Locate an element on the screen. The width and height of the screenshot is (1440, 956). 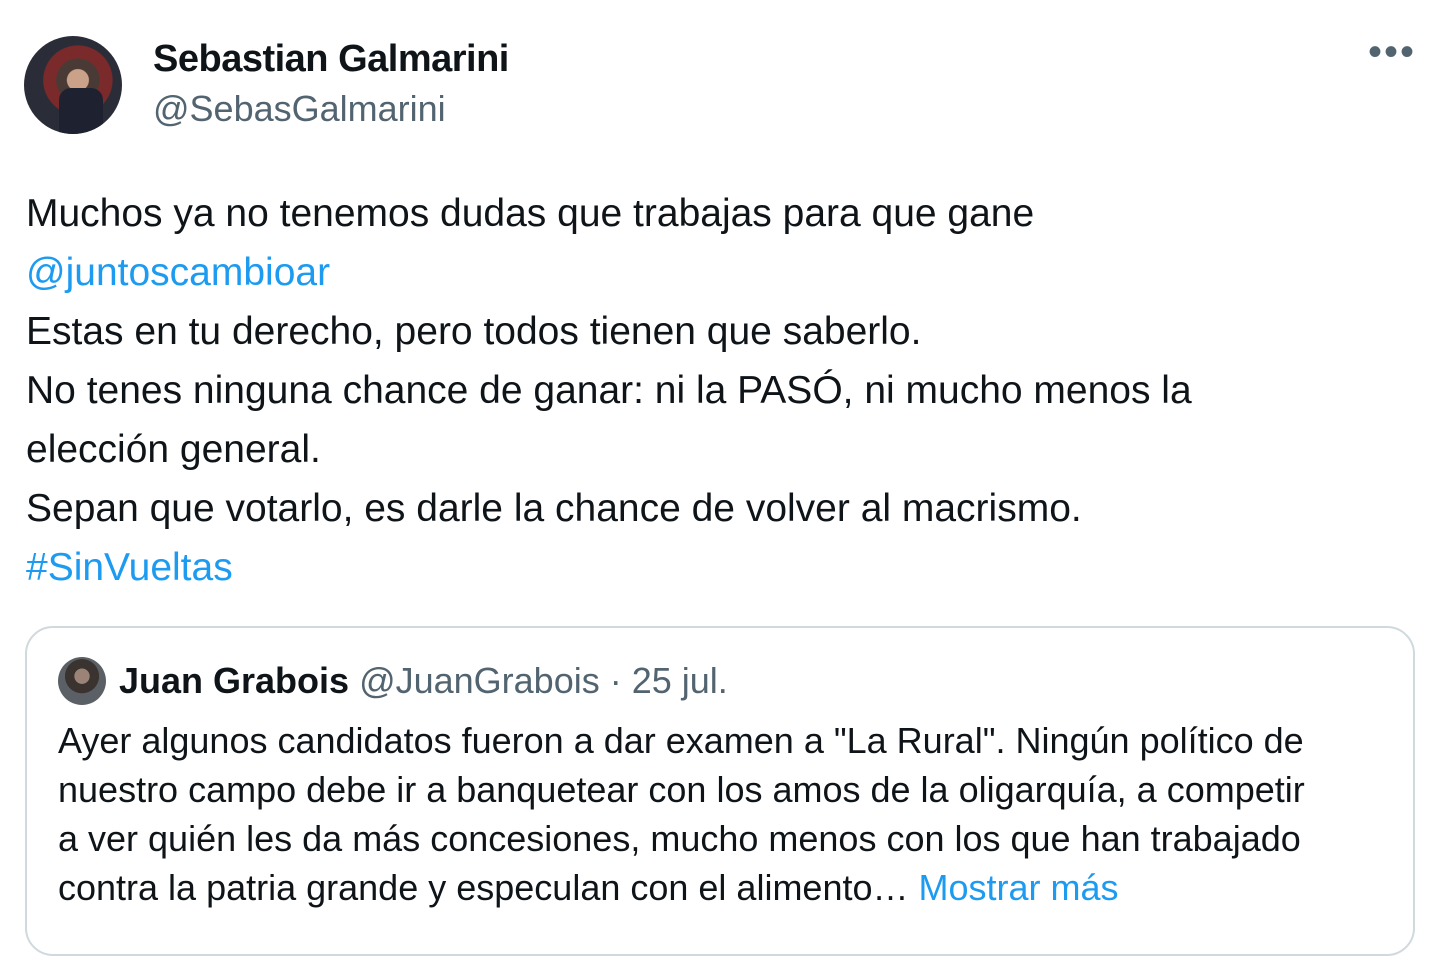
more-options-icon: ••• is located at coordinates (1392, 52).